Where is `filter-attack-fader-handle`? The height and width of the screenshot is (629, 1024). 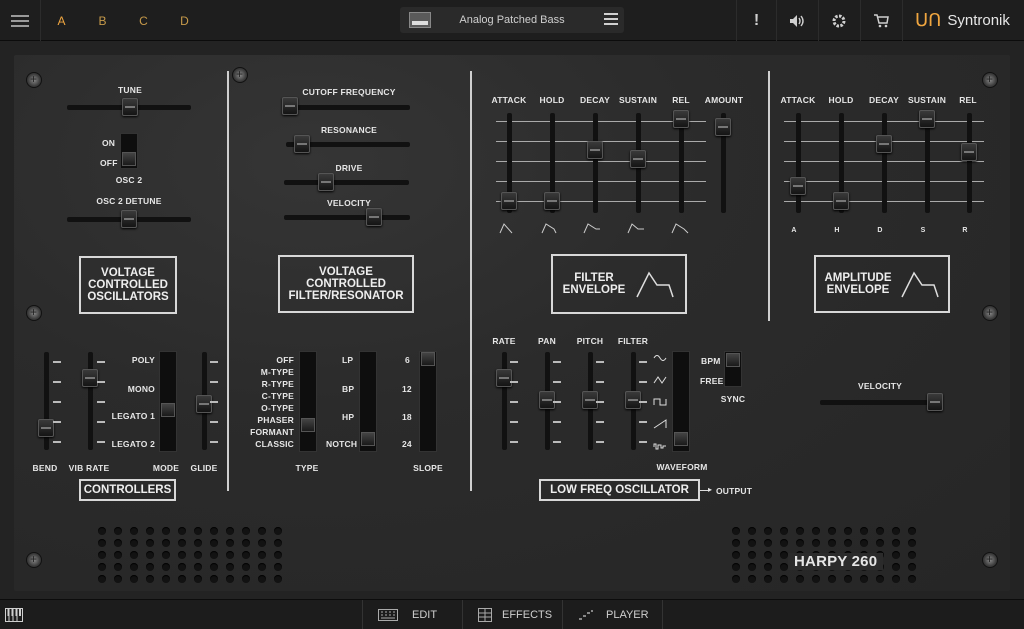 filter-attack-fader-handle is located at coordinates (509, 201).